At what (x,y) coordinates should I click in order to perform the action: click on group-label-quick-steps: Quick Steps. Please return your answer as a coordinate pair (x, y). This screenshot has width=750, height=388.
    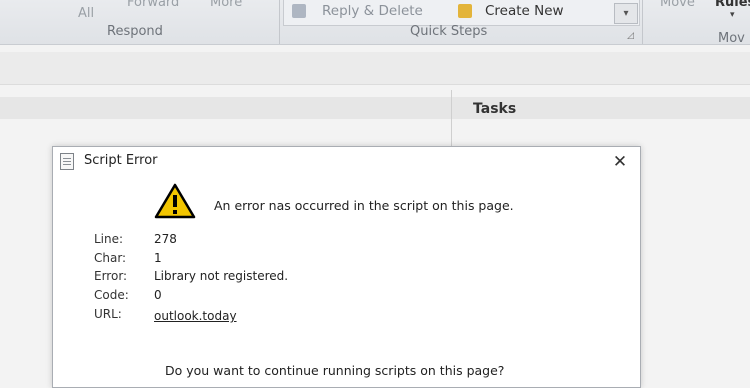
    Looking at the image, I should click on (449, 31).